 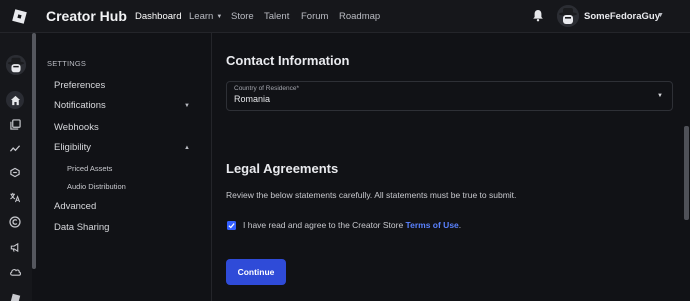 I want to click on nav-dashboard: Dashboard, so click(x=158, y=16).